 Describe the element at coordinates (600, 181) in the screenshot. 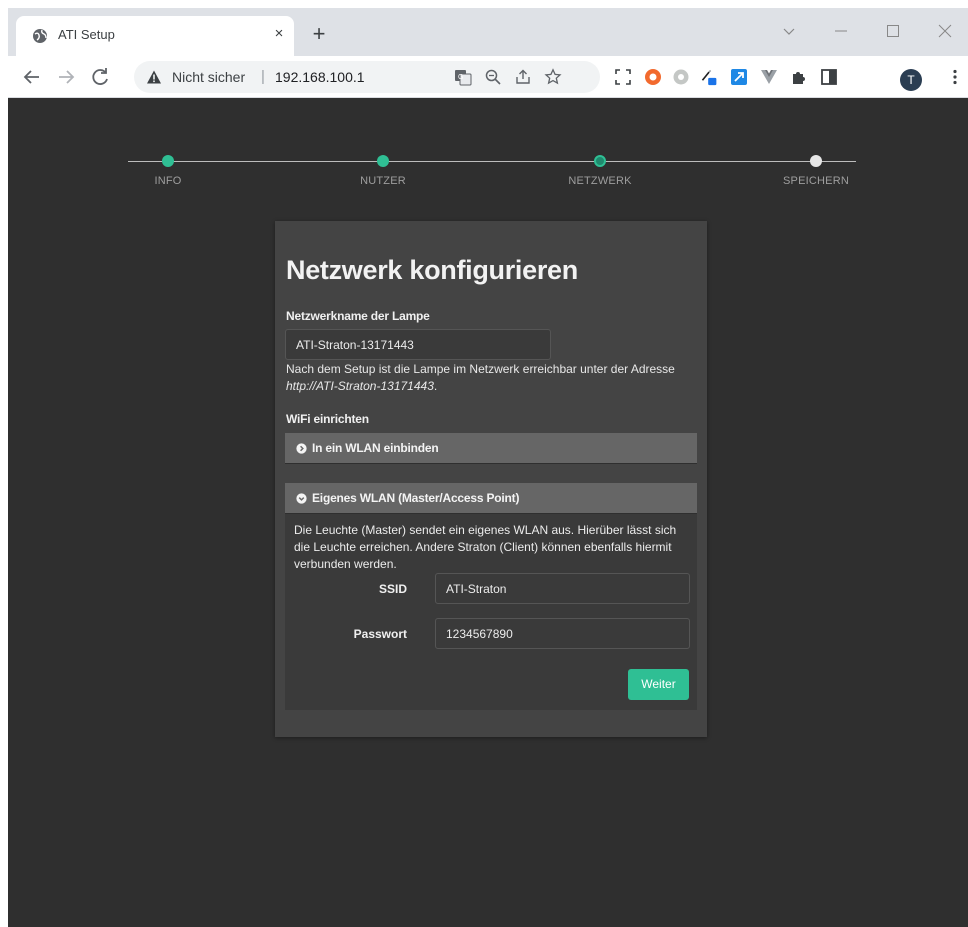

I see `step-label-netzwerk: NETZWERK` at that location.